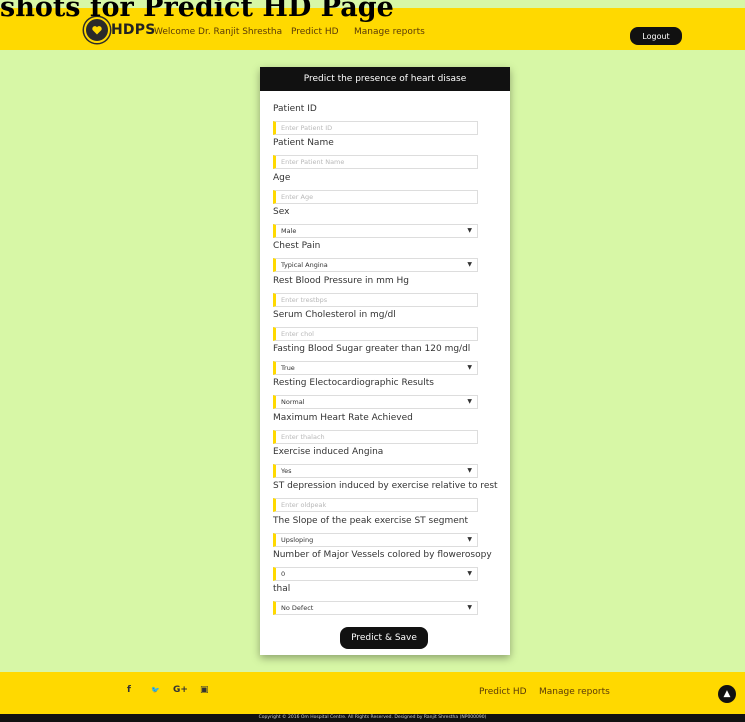 This screenshot has width=745, height=722. What do you see at coordinates (574, 692) in the screenshot?
I see `footer-link-manage-reports: Manage reports` at bounding box center [574, 692].